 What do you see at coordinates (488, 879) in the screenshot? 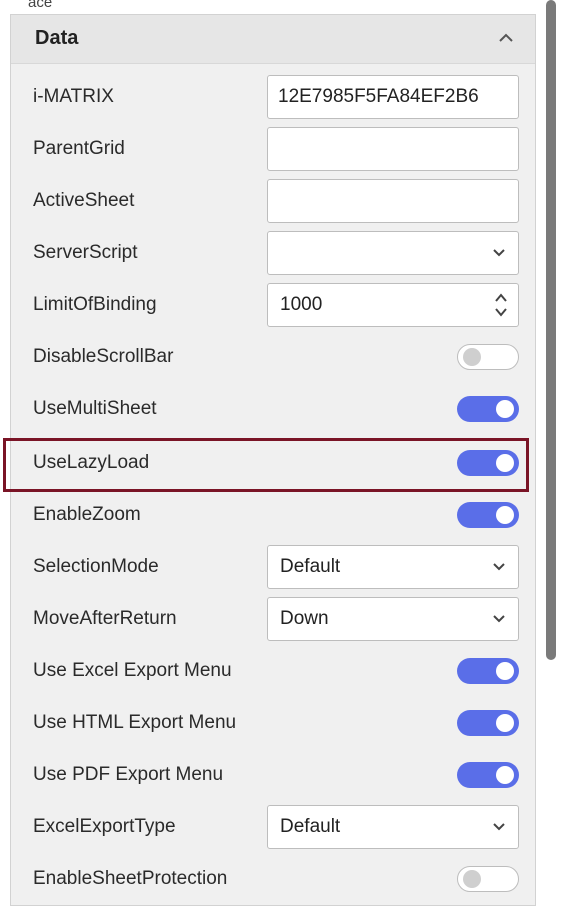
I see `enablesheetprotection-toggle` at bounding box center [488, 879].